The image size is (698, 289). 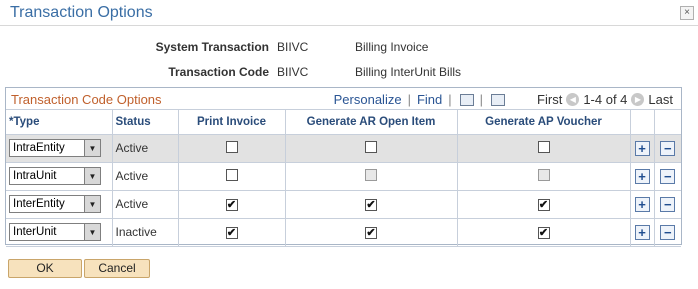 What do you see at coordinates (293, 72) in the screenshot?
I see `transaction-code-value: BIIVC` at bounding box center [293, 72].